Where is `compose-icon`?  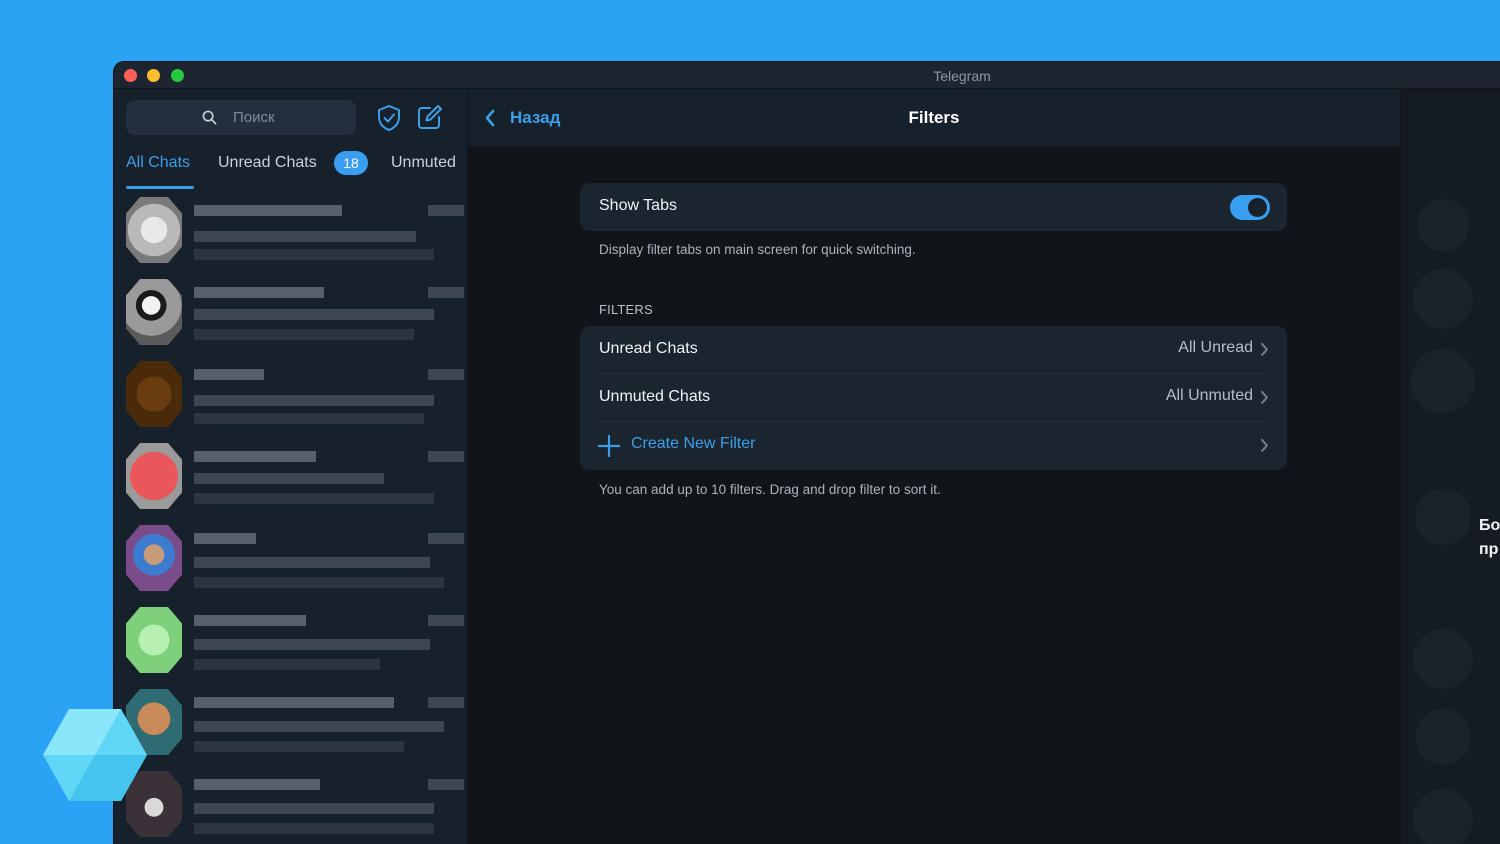 compose-icon is located at coordinates (430, 117).